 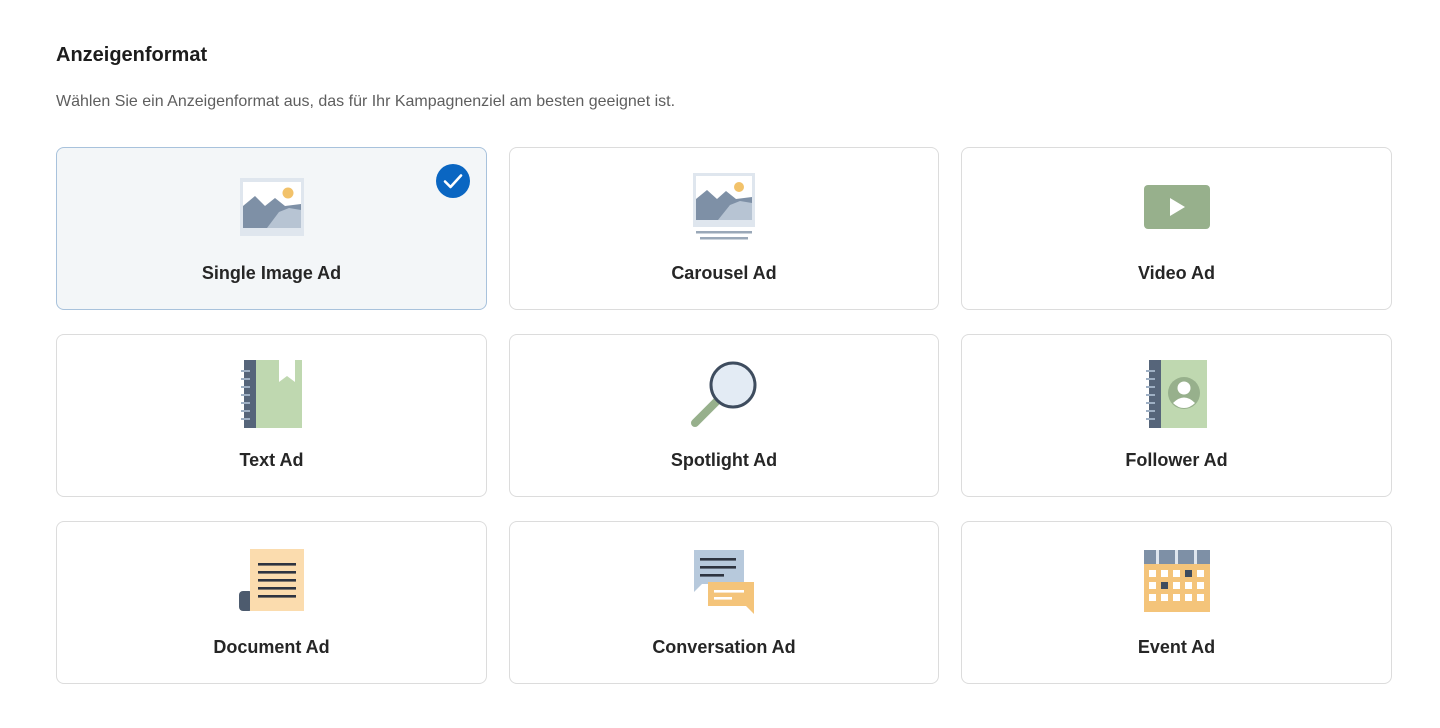 I want to click on format-card-single-image: Single Image Ad, so click(x=271, y=228).